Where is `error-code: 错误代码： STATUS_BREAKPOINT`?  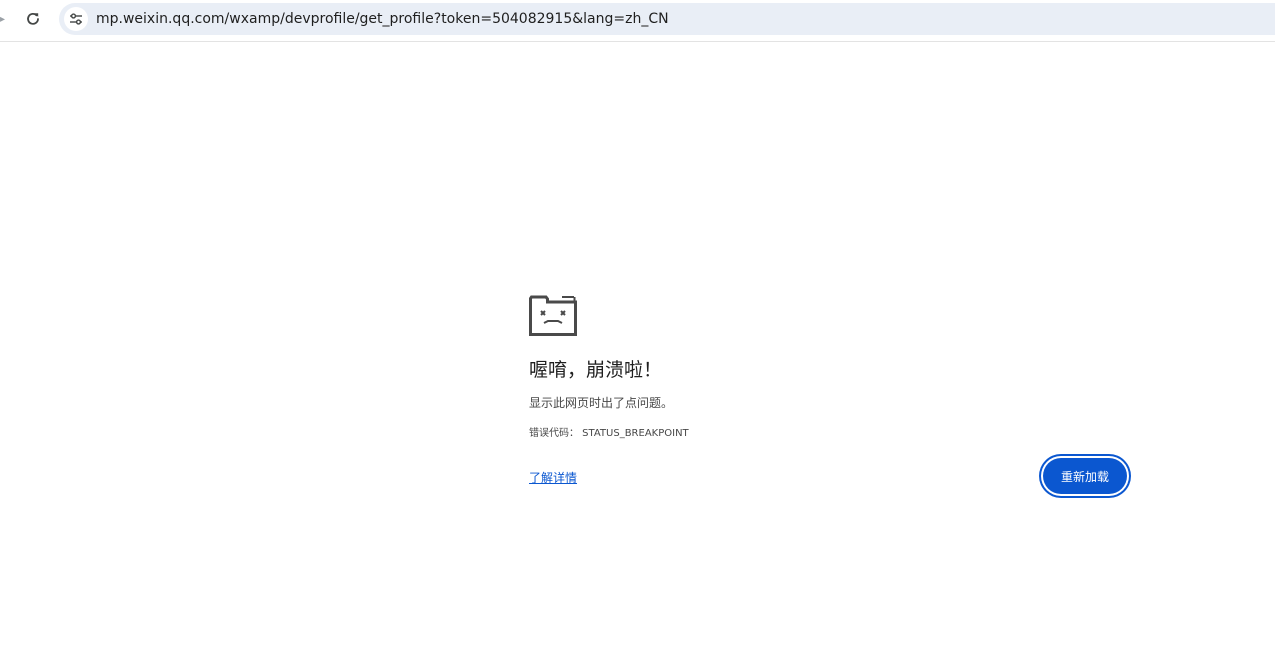
error-code: 错误代码： STATUS_BREAKPOINT is located at coordinates (609, 433).